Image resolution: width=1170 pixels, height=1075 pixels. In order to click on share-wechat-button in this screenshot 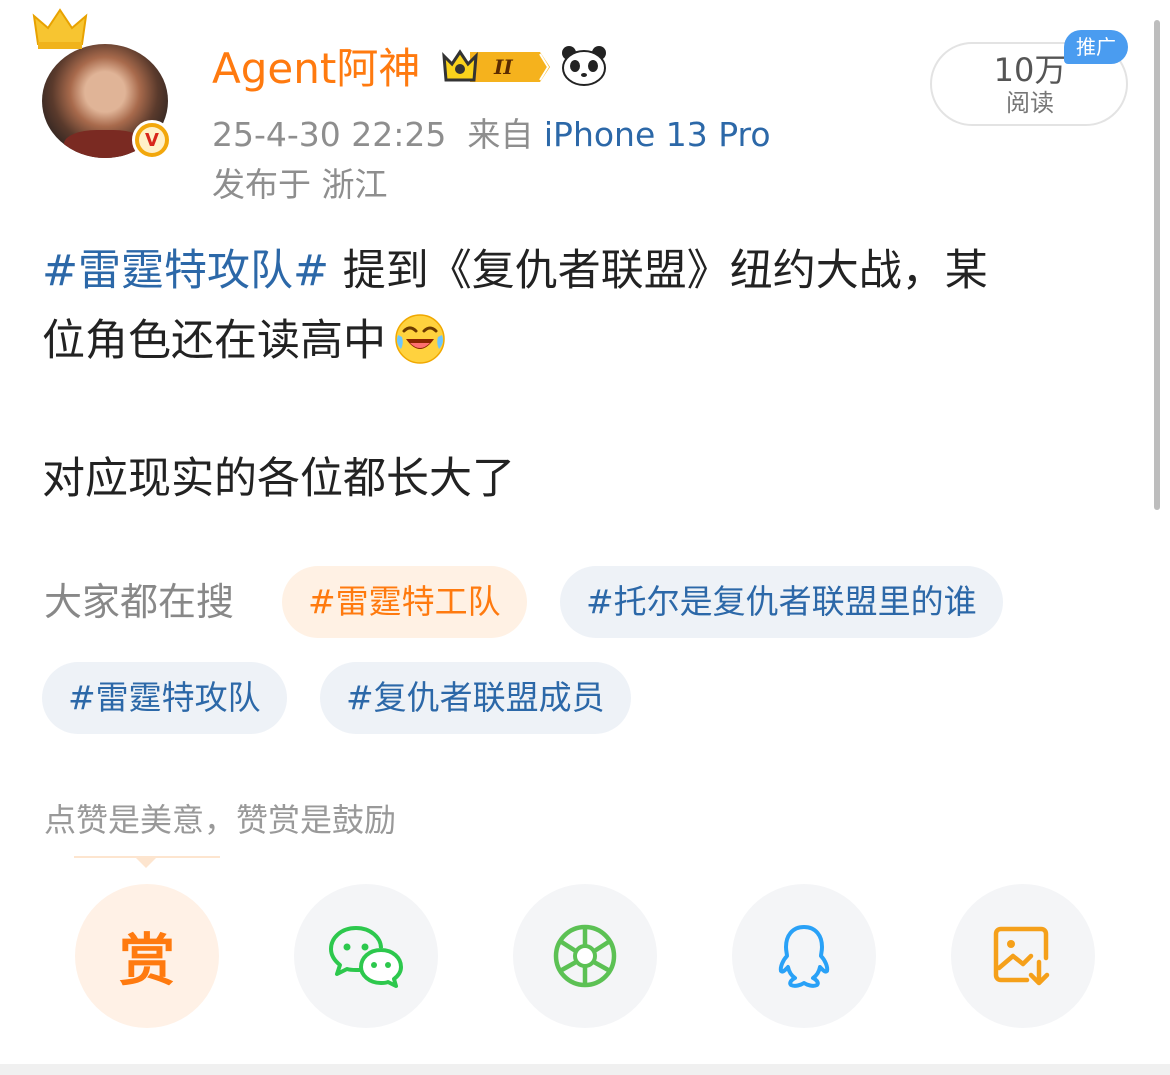, I will do `click(366, 956)`.